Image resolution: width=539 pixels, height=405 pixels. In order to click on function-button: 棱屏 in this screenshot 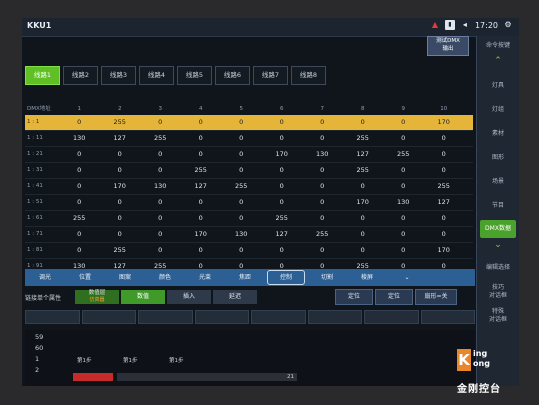, I will do `click(367, 277)`.